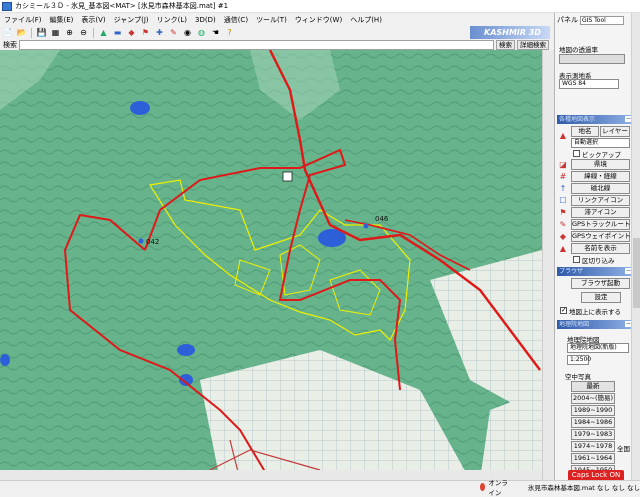  Describe the element at coordinates (593, 446) in the screenshot. I see `photo-1974-button: 1974~1978` at that location.